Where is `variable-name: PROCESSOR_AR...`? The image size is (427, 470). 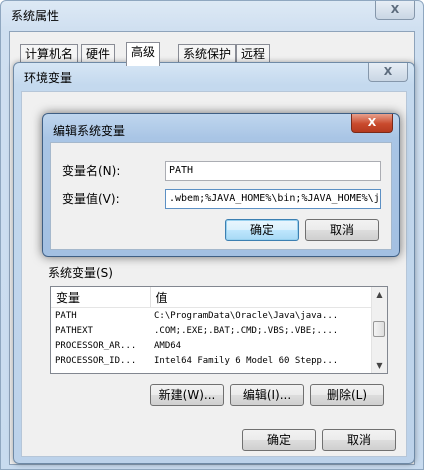 variable-name: PROCESSOR_AR... is located at coordinates (96, 345).